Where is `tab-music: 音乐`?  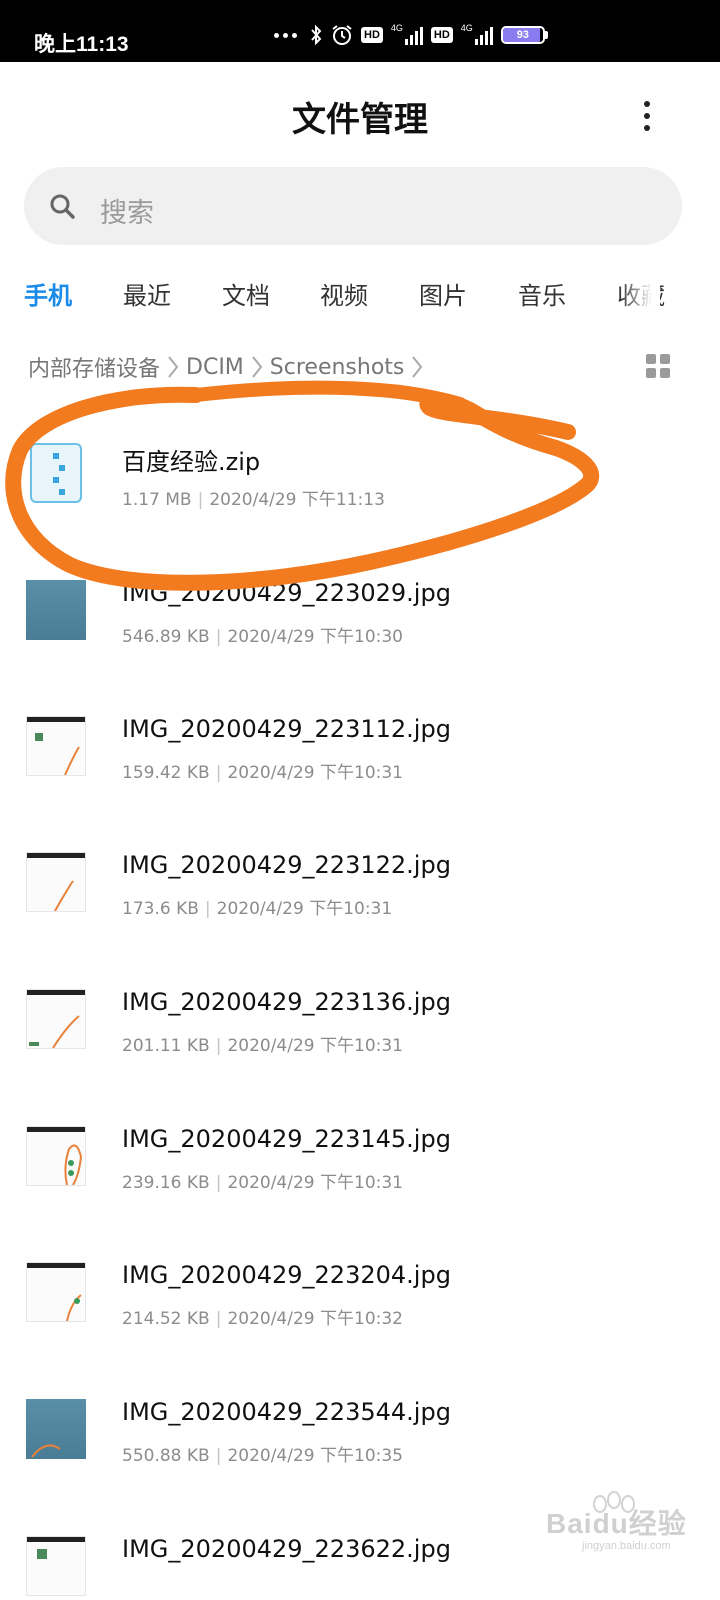
tab-music: 音乐 is located at coordinates (542, 293).